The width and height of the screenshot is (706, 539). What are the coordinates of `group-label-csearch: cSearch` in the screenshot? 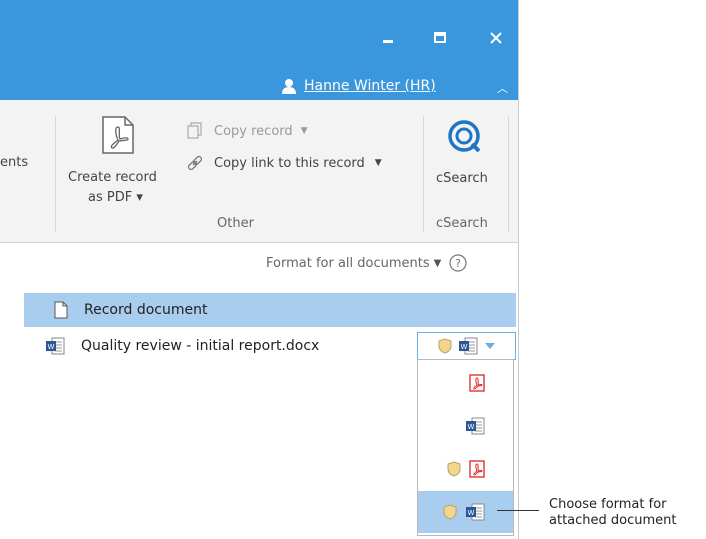 It's located at (462, 223).